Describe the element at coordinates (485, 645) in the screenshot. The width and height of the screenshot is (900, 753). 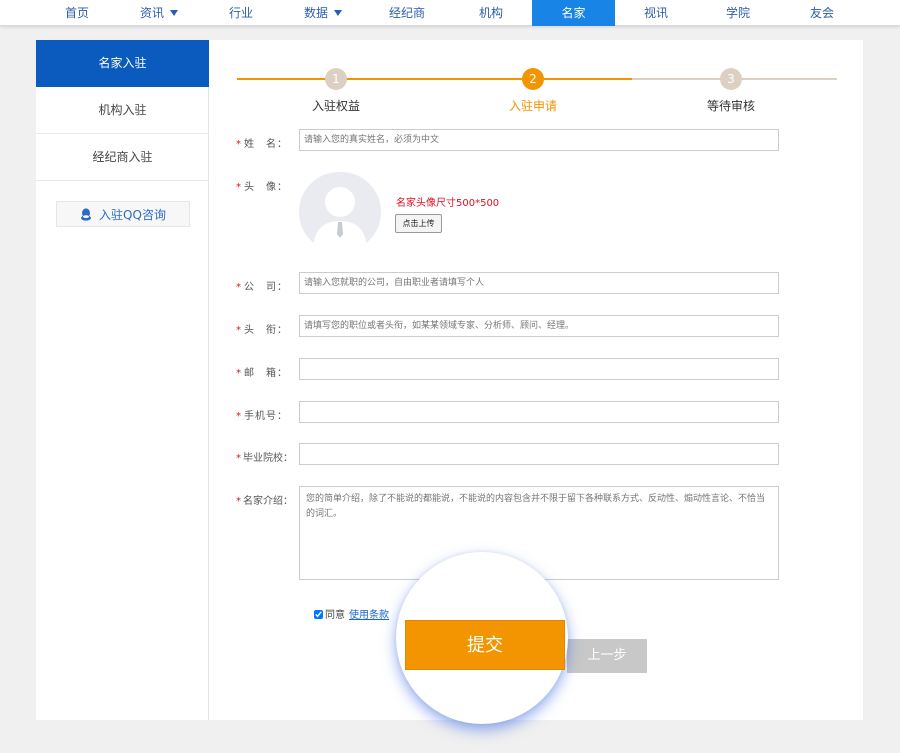
I see `submit-button: 提交` at that location.